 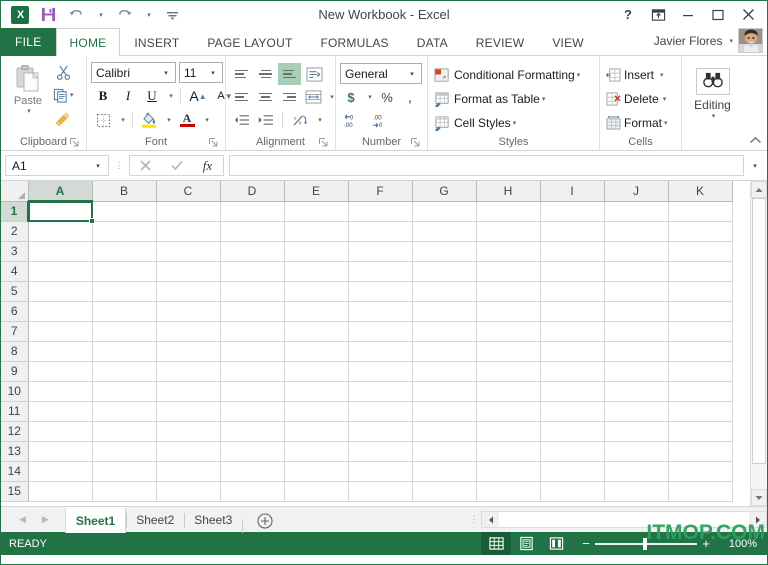 I want to click on cell-b9, so click(x=124, y=371).